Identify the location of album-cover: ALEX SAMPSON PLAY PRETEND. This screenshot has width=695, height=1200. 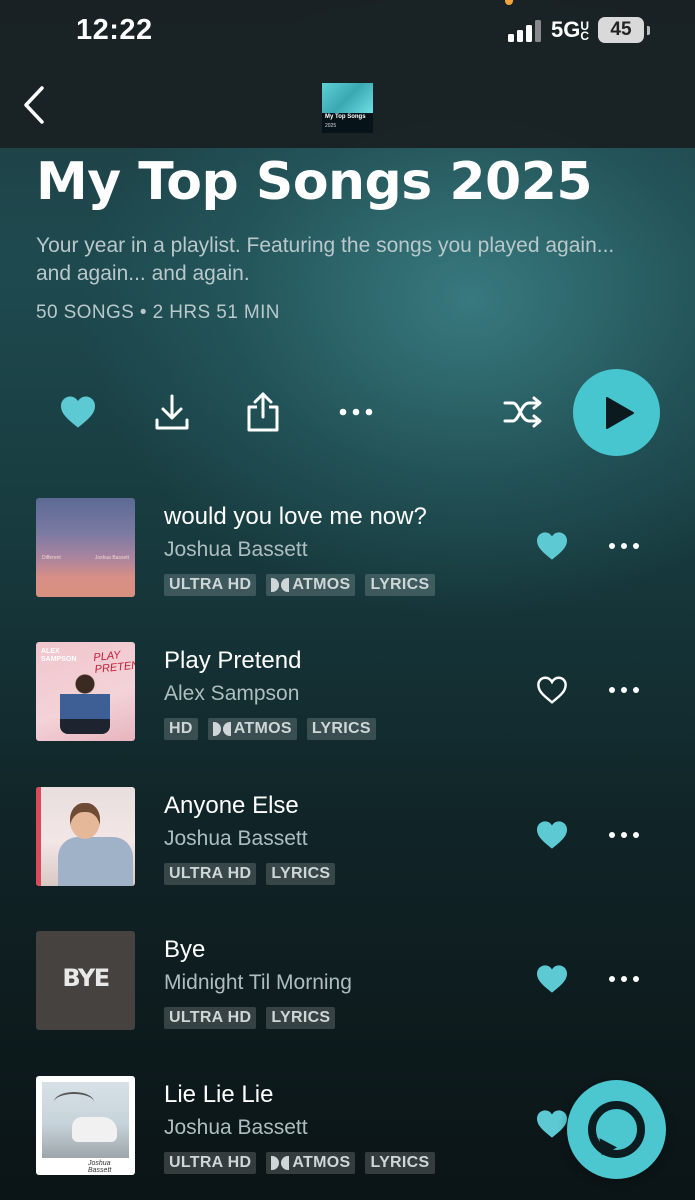
(85, 691).